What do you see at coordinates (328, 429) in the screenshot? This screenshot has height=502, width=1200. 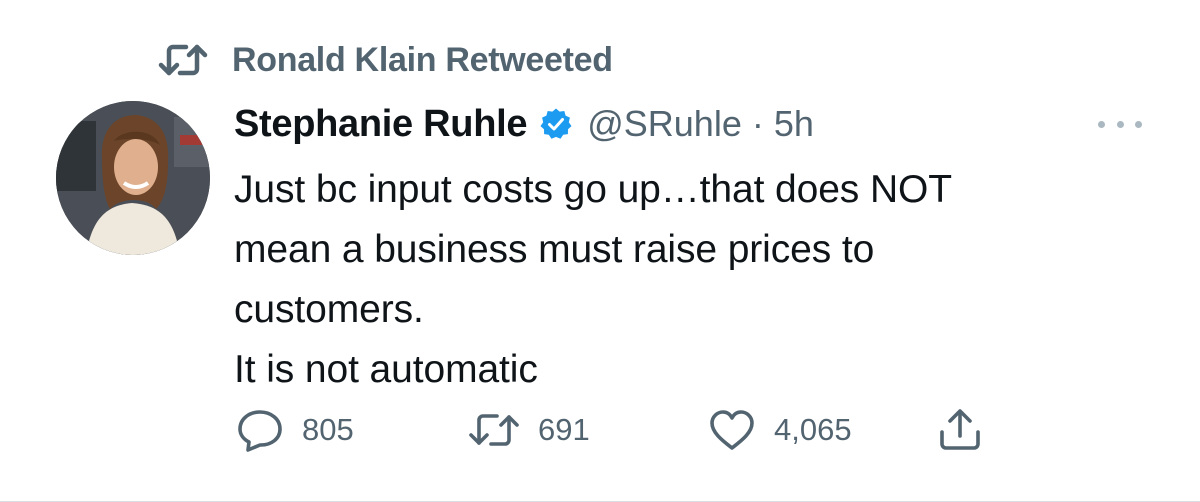 I see `reply-count: 805` at bounding box center [328, 429].